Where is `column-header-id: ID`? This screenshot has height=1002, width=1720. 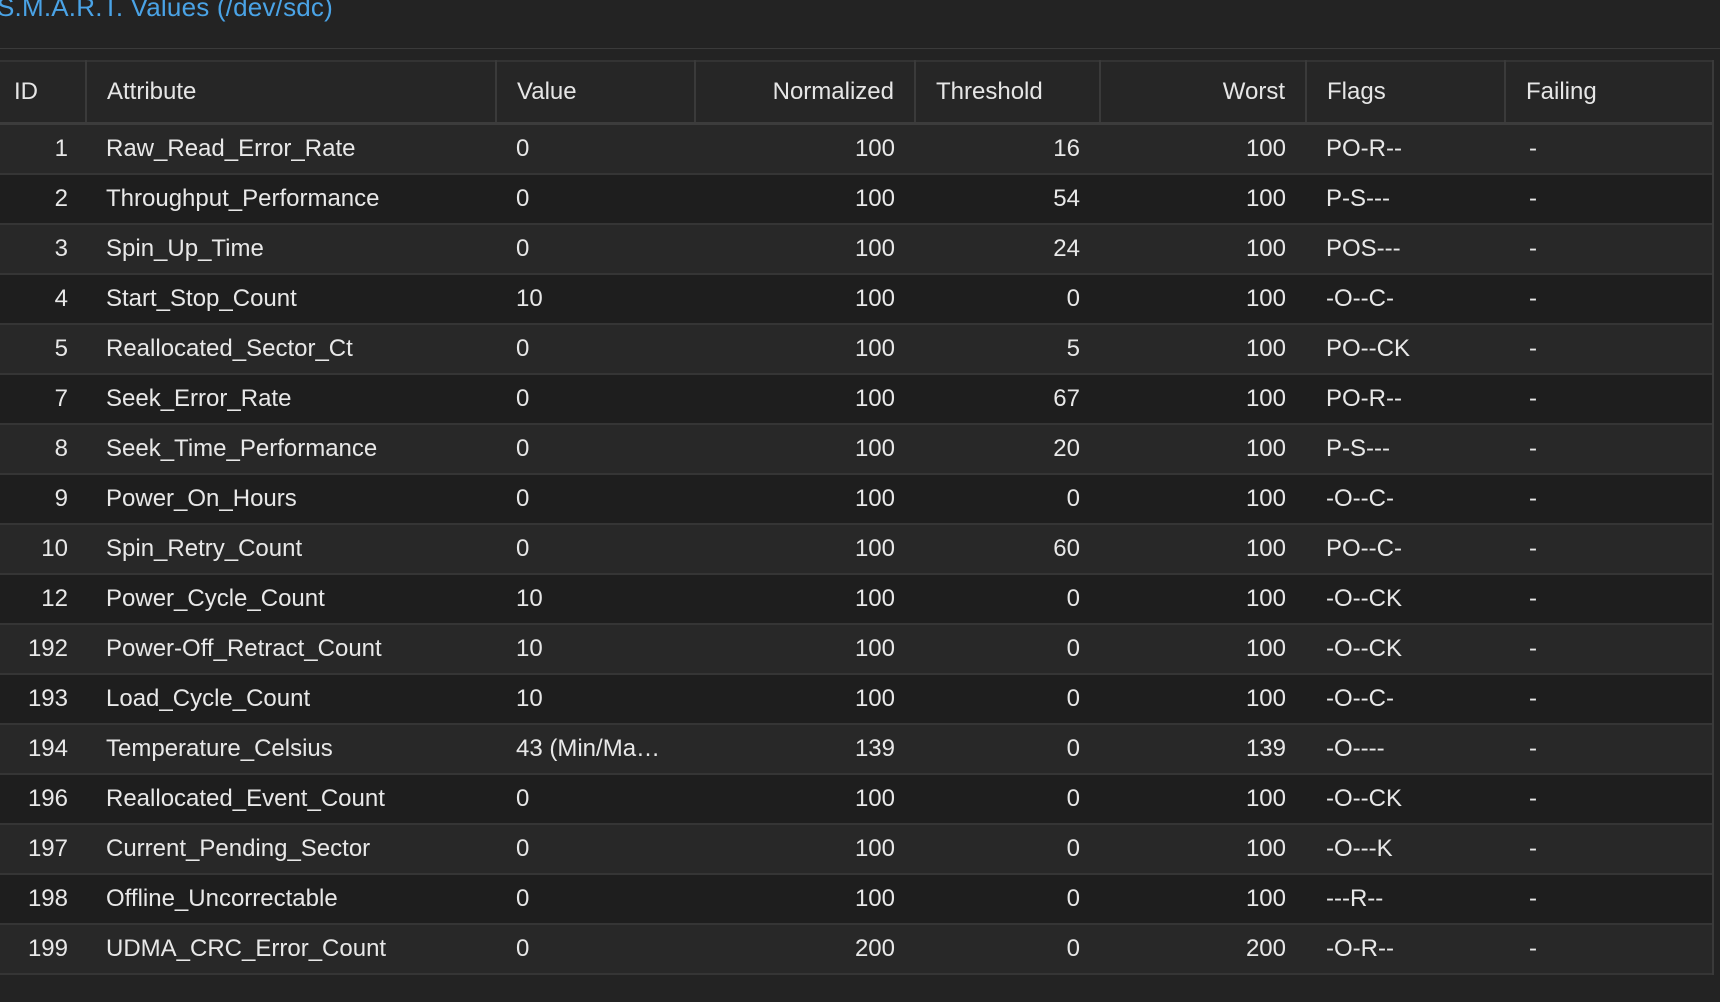 column-header-id: ID is located at coordinates (43, 92).